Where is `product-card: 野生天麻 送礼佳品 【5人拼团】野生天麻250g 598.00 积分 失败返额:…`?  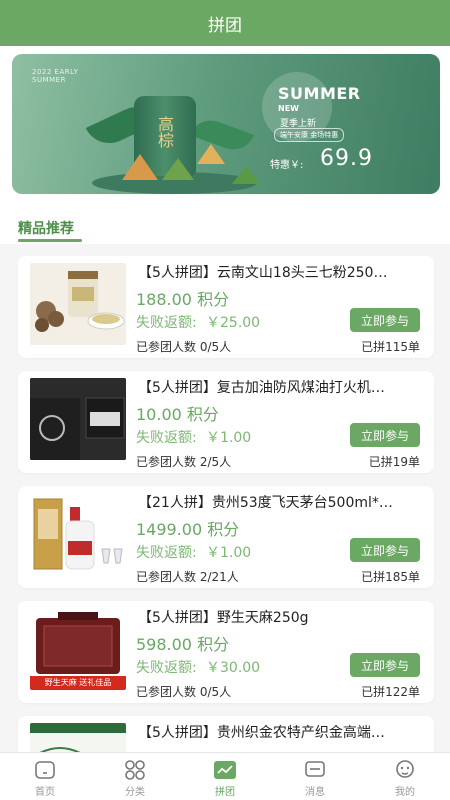
product-card: 野生天麻 送礼佳品 【5人拼团】野生天麻250g 598.00 积分 失败返额:… is located at coordinates (226, 652).